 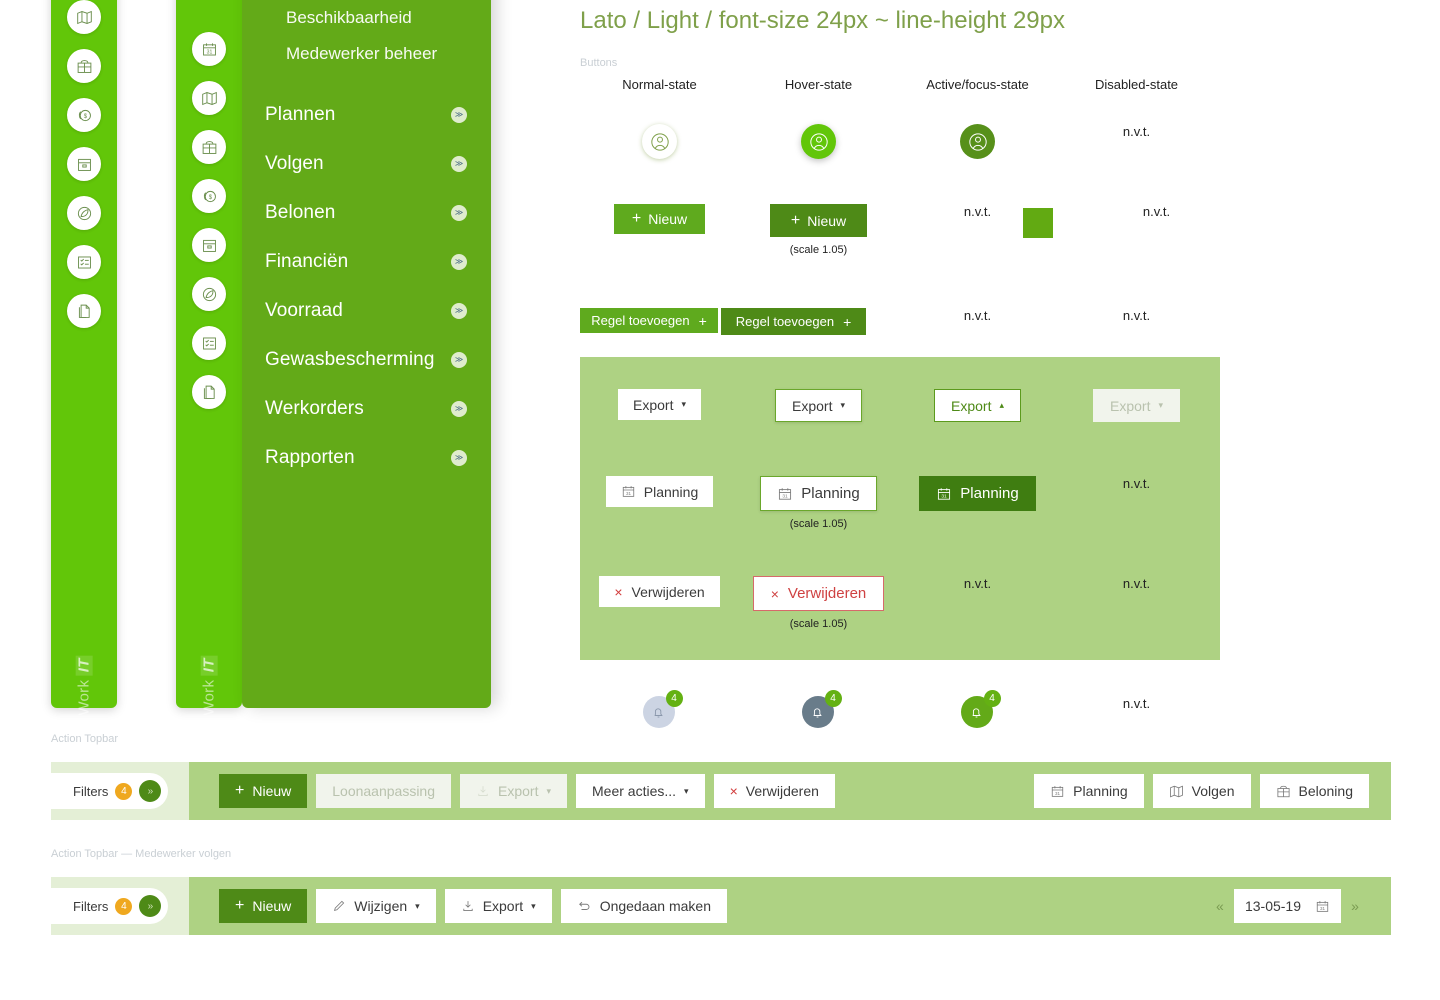 I want to click on bell-disabled-na: n.v.t., so click(x=1136, y=703).